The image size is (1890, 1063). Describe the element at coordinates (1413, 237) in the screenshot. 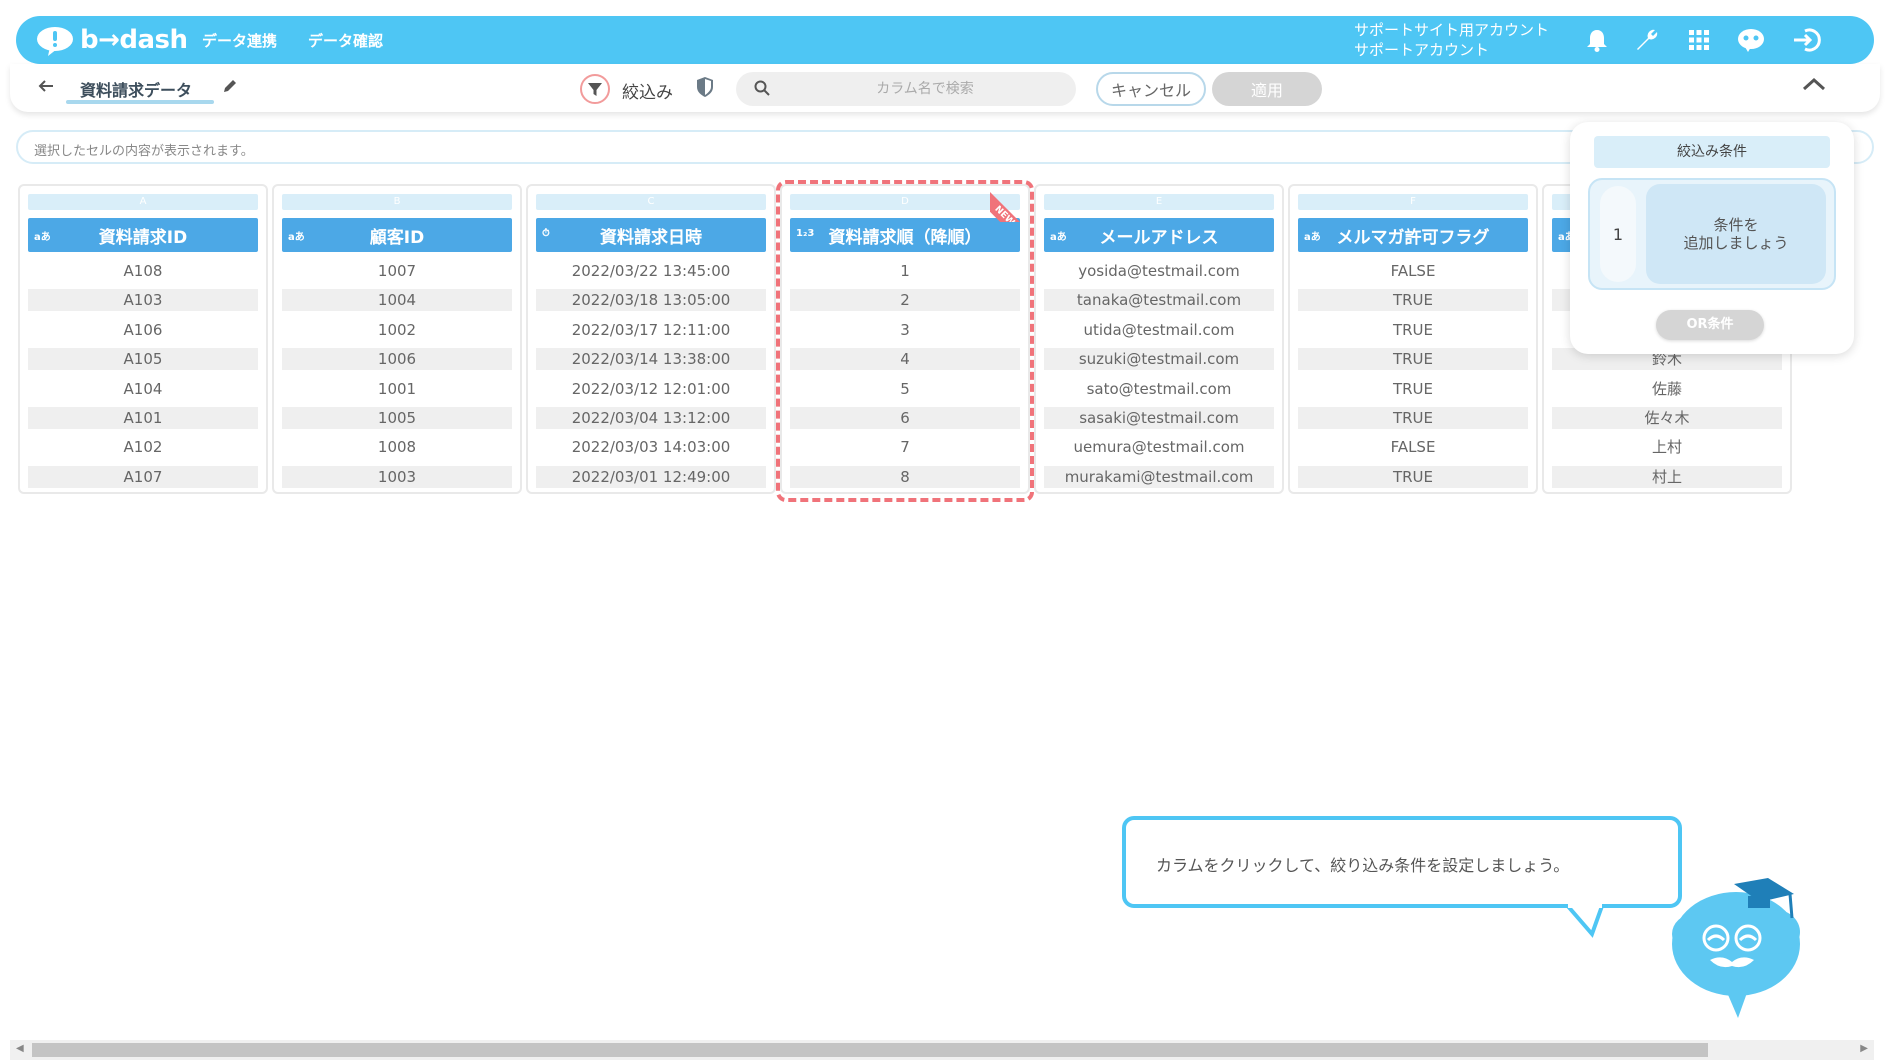

I see `column-header-label: メルマガ許可フラグ` at that location.